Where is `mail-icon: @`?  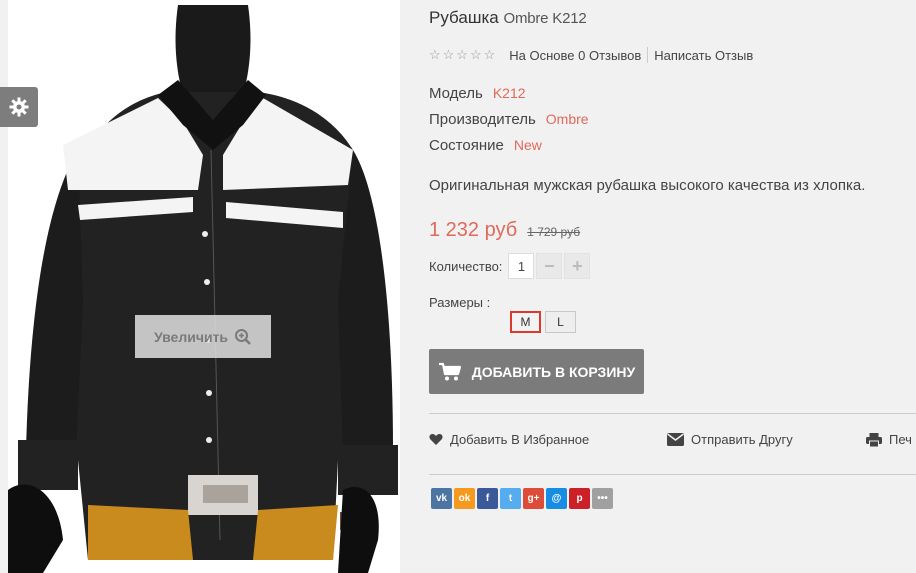
mail-icon: @ is located at coordinates (556, 498).